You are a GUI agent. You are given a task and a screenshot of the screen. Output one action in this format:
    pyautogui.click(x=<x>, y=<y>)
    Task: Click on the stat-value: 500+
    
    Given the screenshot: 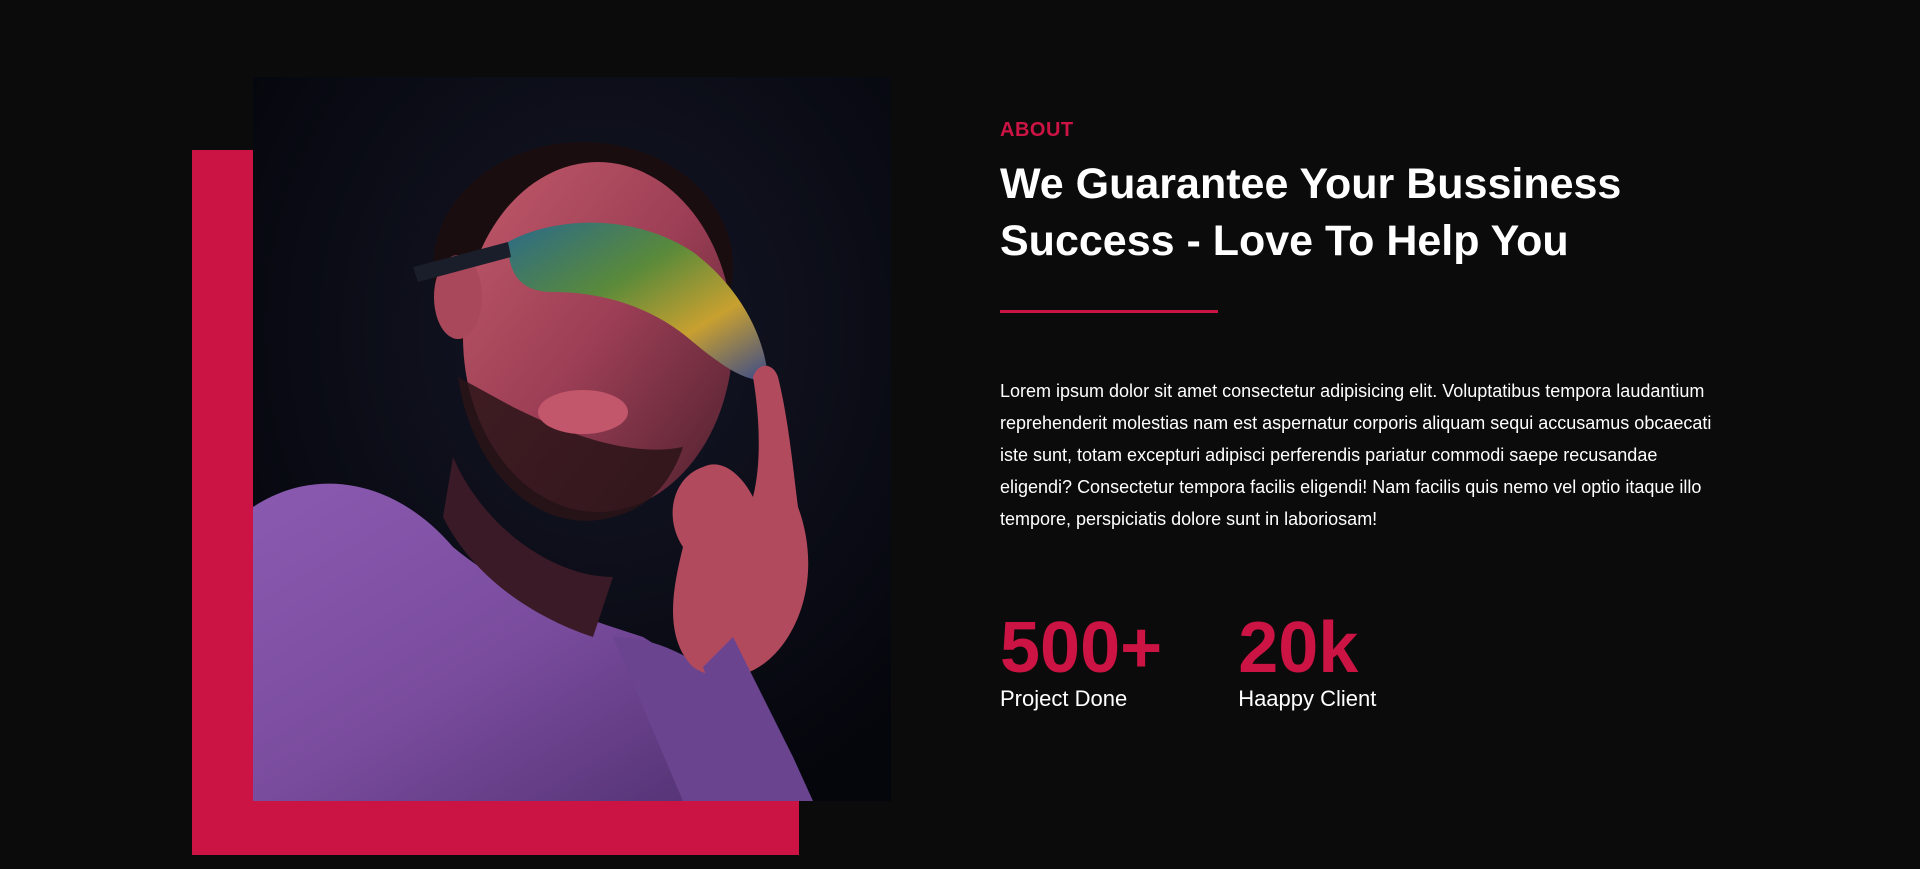 What is the action you would take?
    pyautogui.click(x=1081, y=648)
    